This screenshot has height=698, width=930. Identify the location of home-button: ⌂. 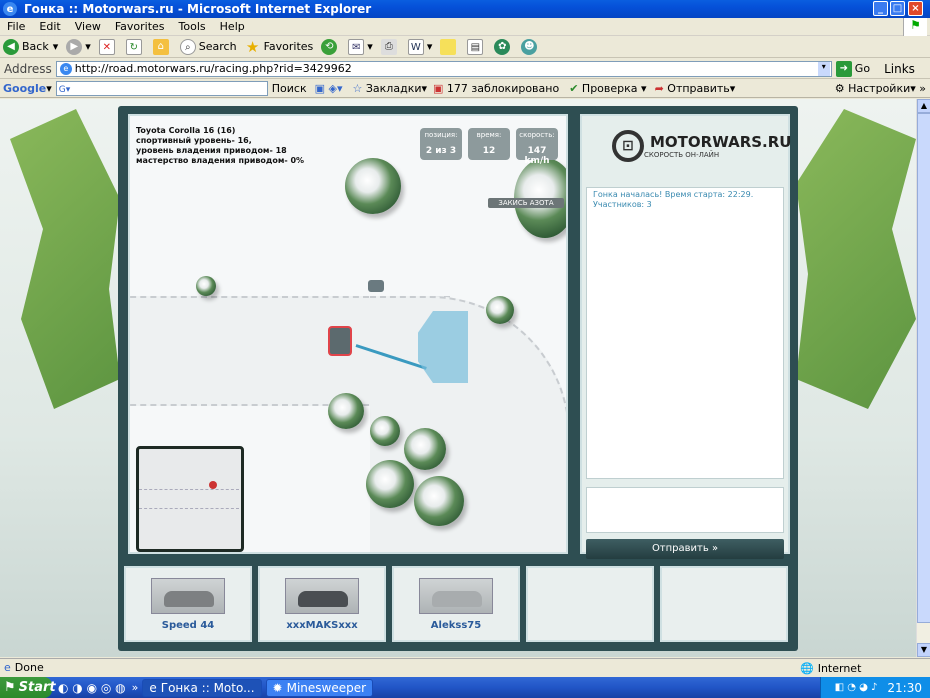
(162, 46).